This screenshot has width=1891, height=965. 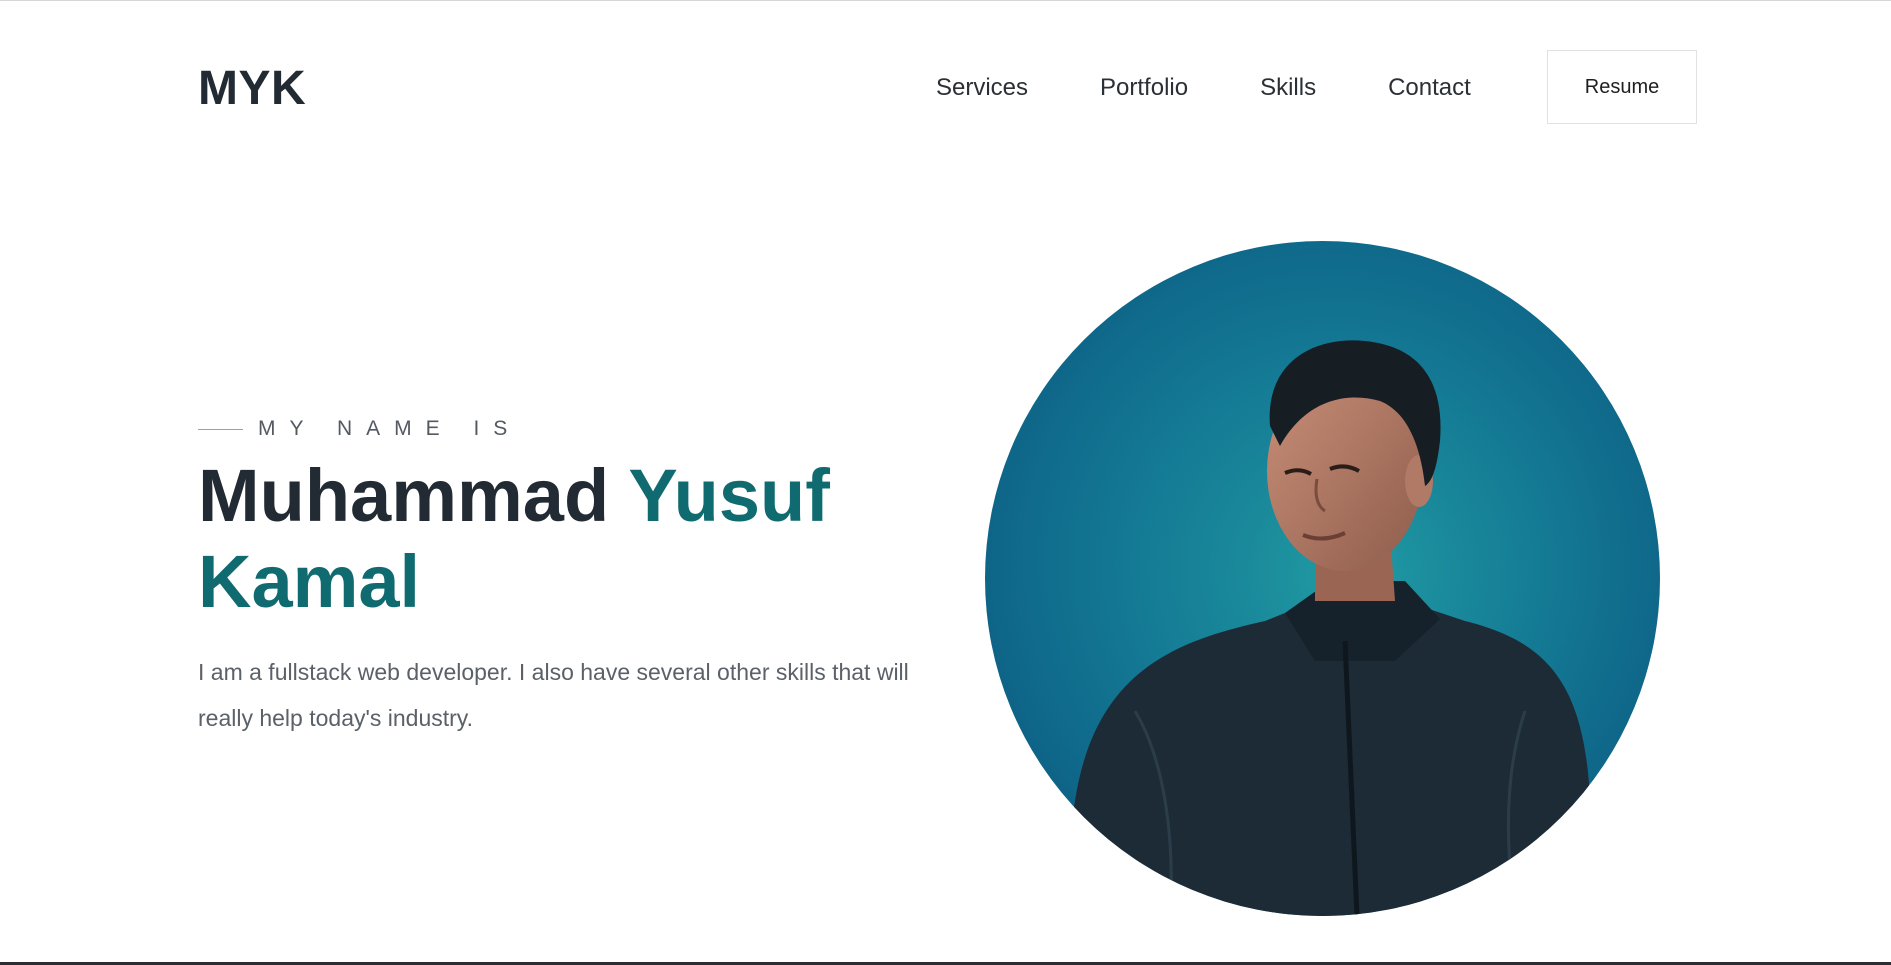 I want to click on hero-name: Muhammad Yusuf Kamal, so click(x=578, y=539).